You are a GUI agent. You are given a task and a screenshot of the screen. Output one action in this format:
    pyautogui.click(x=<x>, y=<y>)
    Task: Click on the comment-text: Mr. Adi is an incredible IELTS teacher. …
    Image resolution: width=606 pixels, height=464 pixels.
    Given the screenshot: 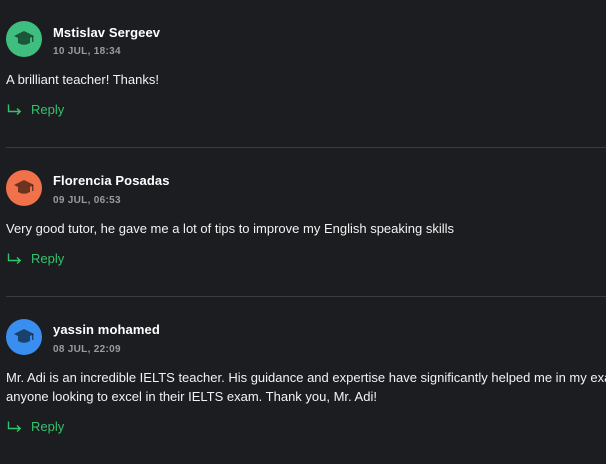 What is the action you would take?
    pyautogui.click(x=306, y=387)
    